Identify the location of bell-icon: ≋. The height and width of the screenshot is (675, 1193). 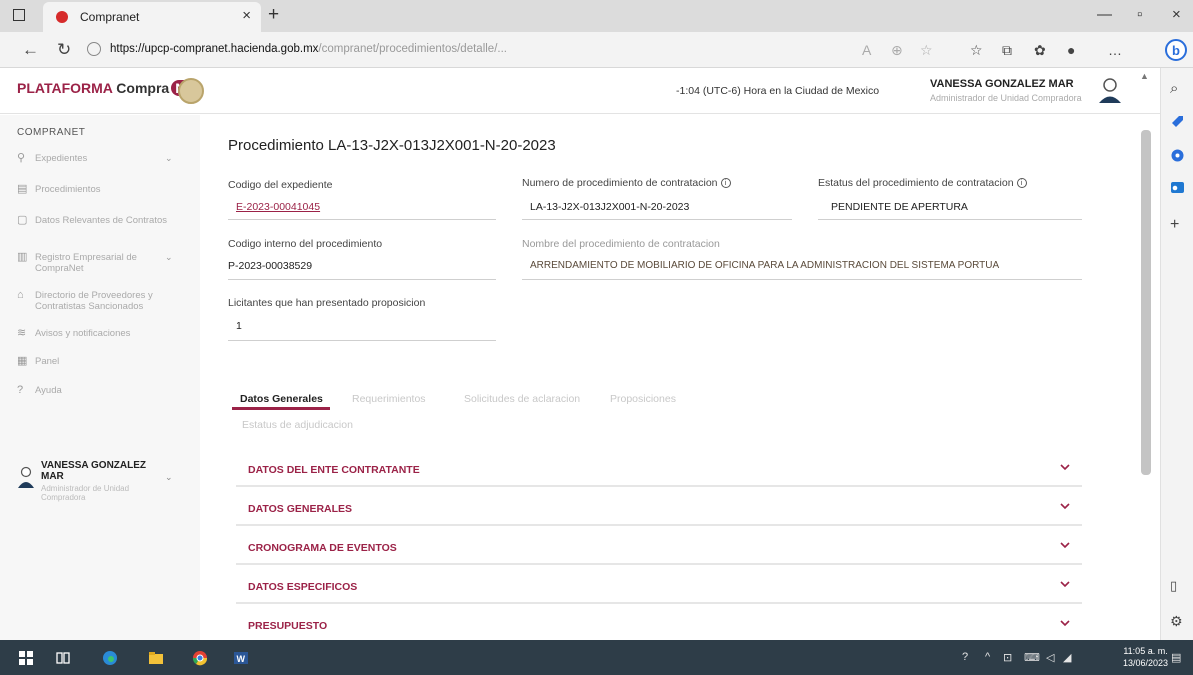
(22, 333).